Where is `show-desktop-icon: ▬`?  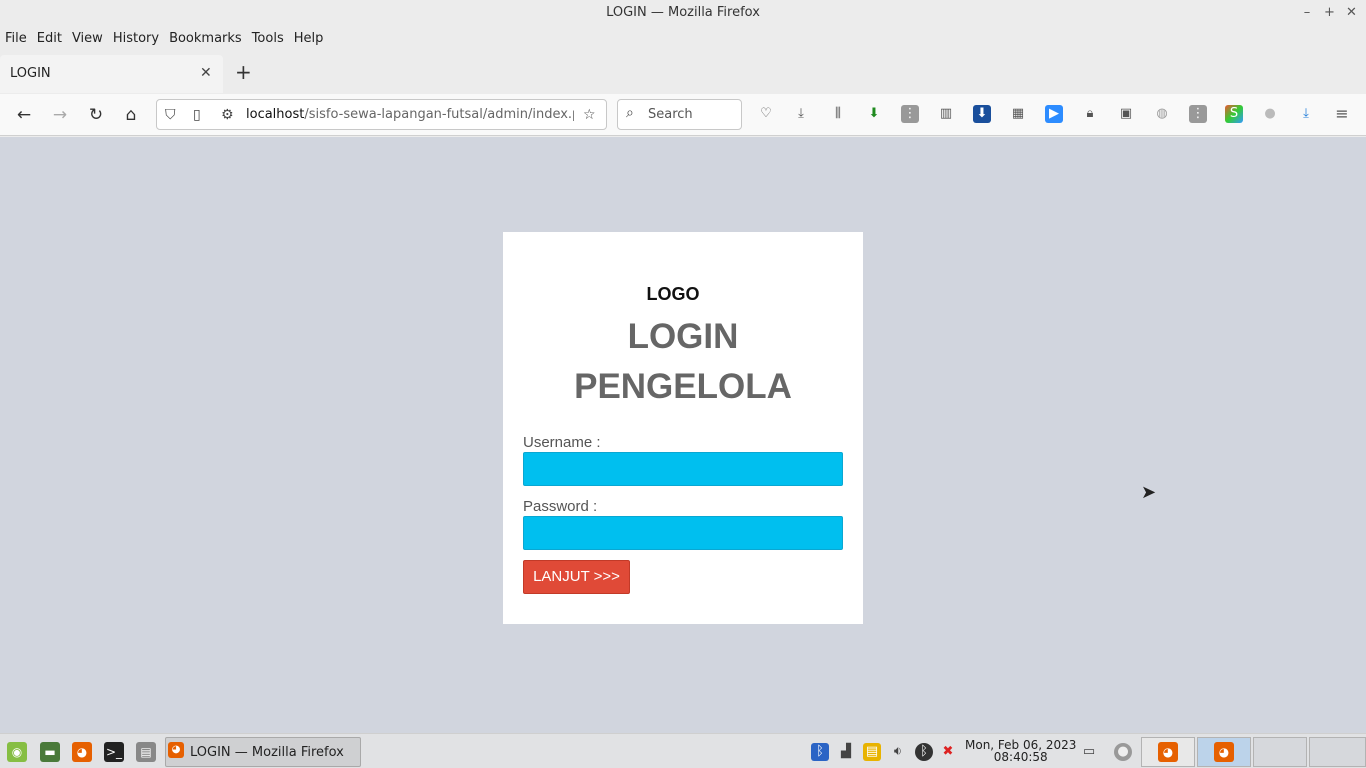 show-desktop-icon: ▬ is located at coordinates (50, 752).